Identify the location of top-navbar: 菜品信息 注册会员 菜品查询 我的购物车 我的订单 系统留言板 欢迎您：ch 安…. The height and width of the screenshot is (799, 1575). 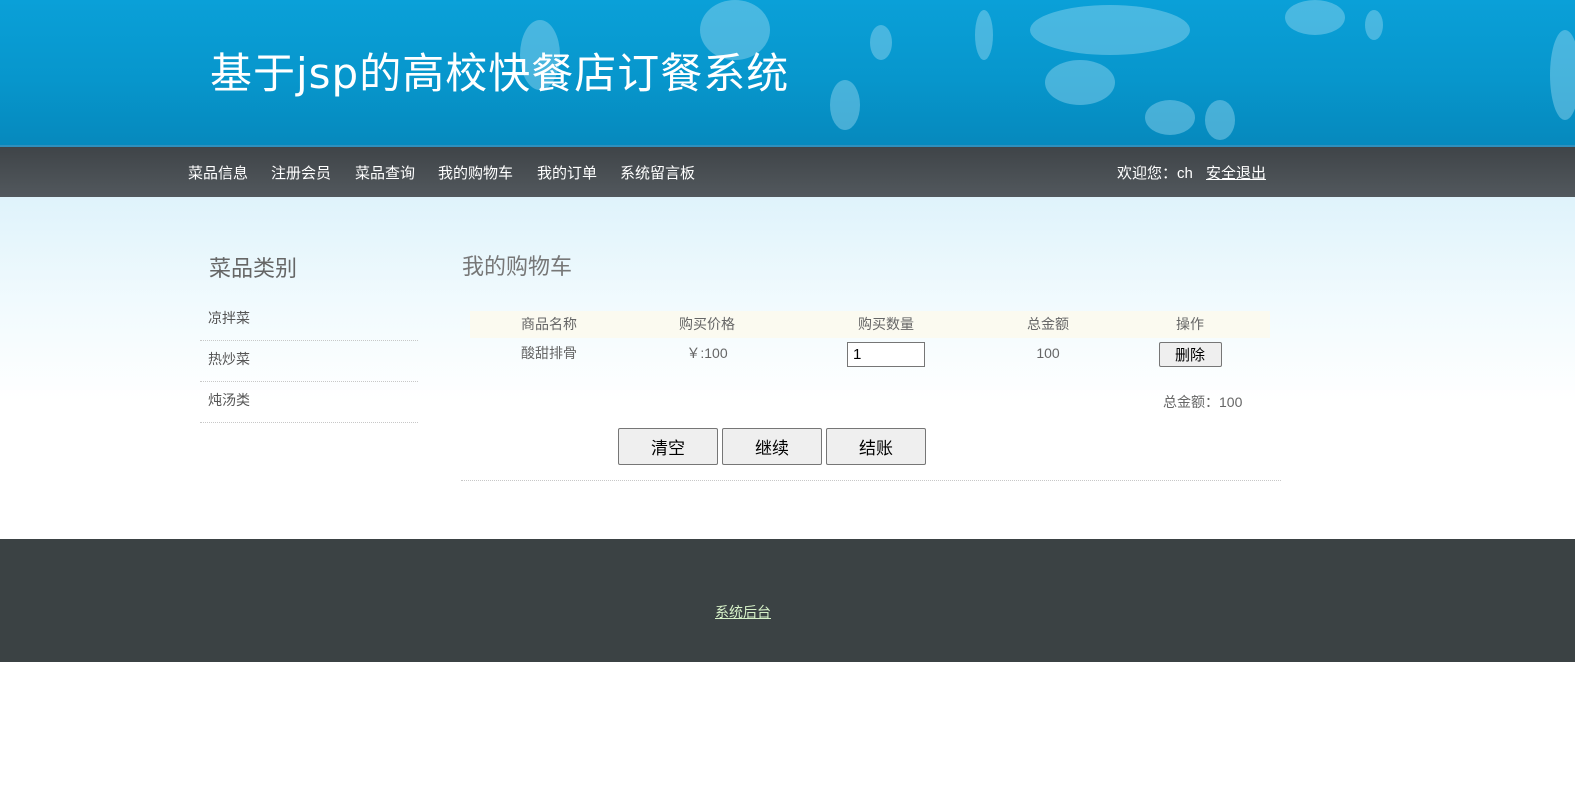
(787, 171).